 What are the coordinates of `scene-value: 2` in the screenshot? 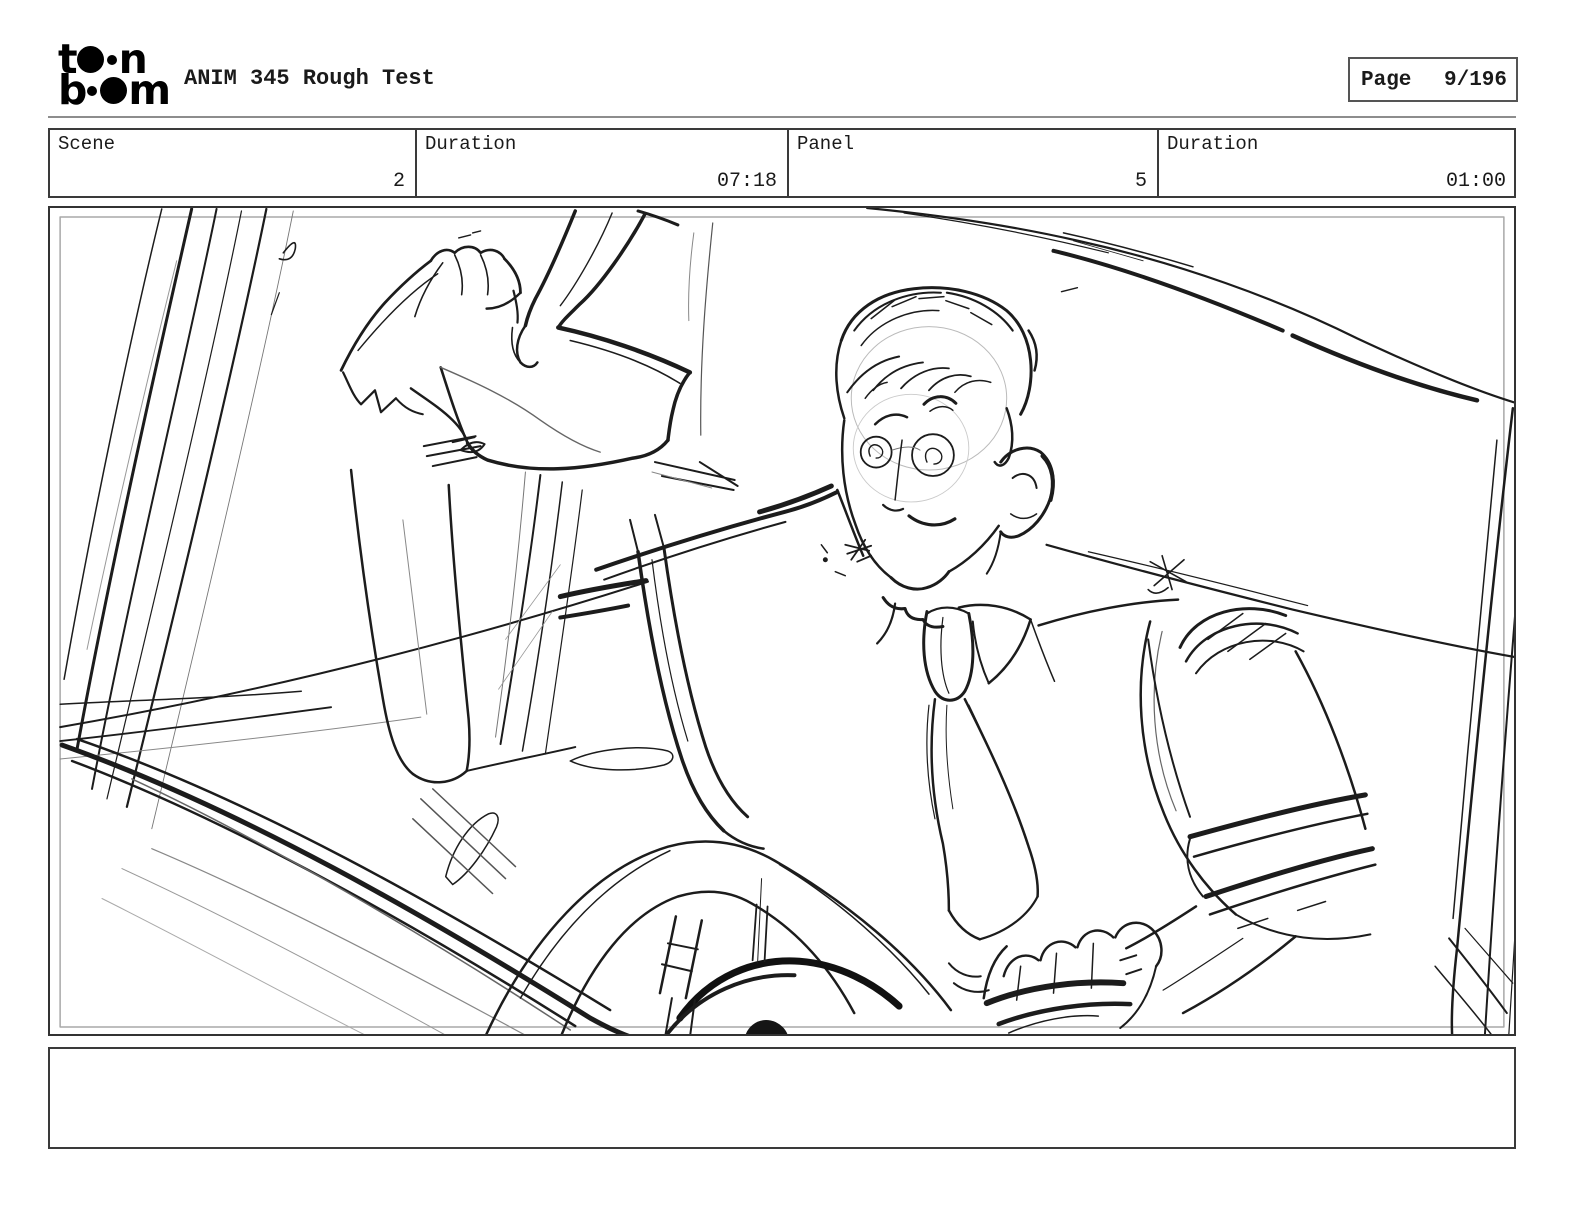 It's located at (398, 181).